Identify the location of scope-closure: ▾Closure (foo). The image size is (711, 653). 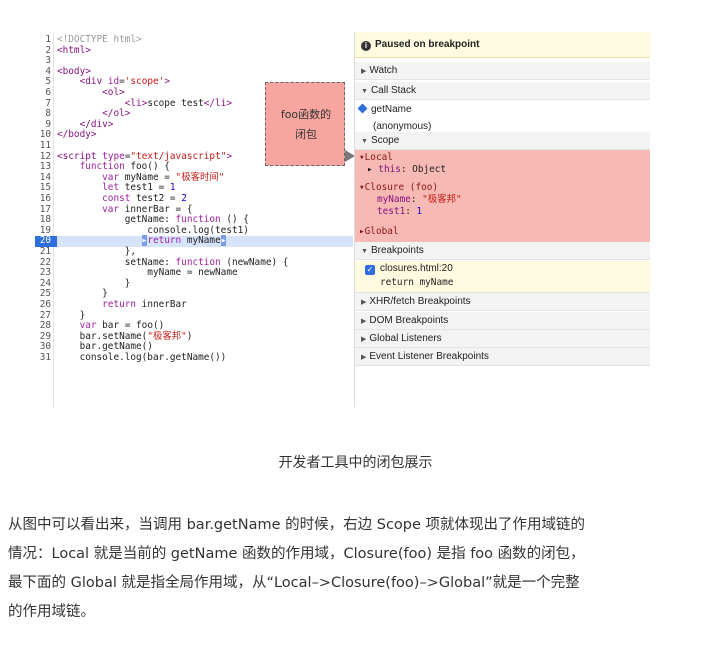
(398, 188).